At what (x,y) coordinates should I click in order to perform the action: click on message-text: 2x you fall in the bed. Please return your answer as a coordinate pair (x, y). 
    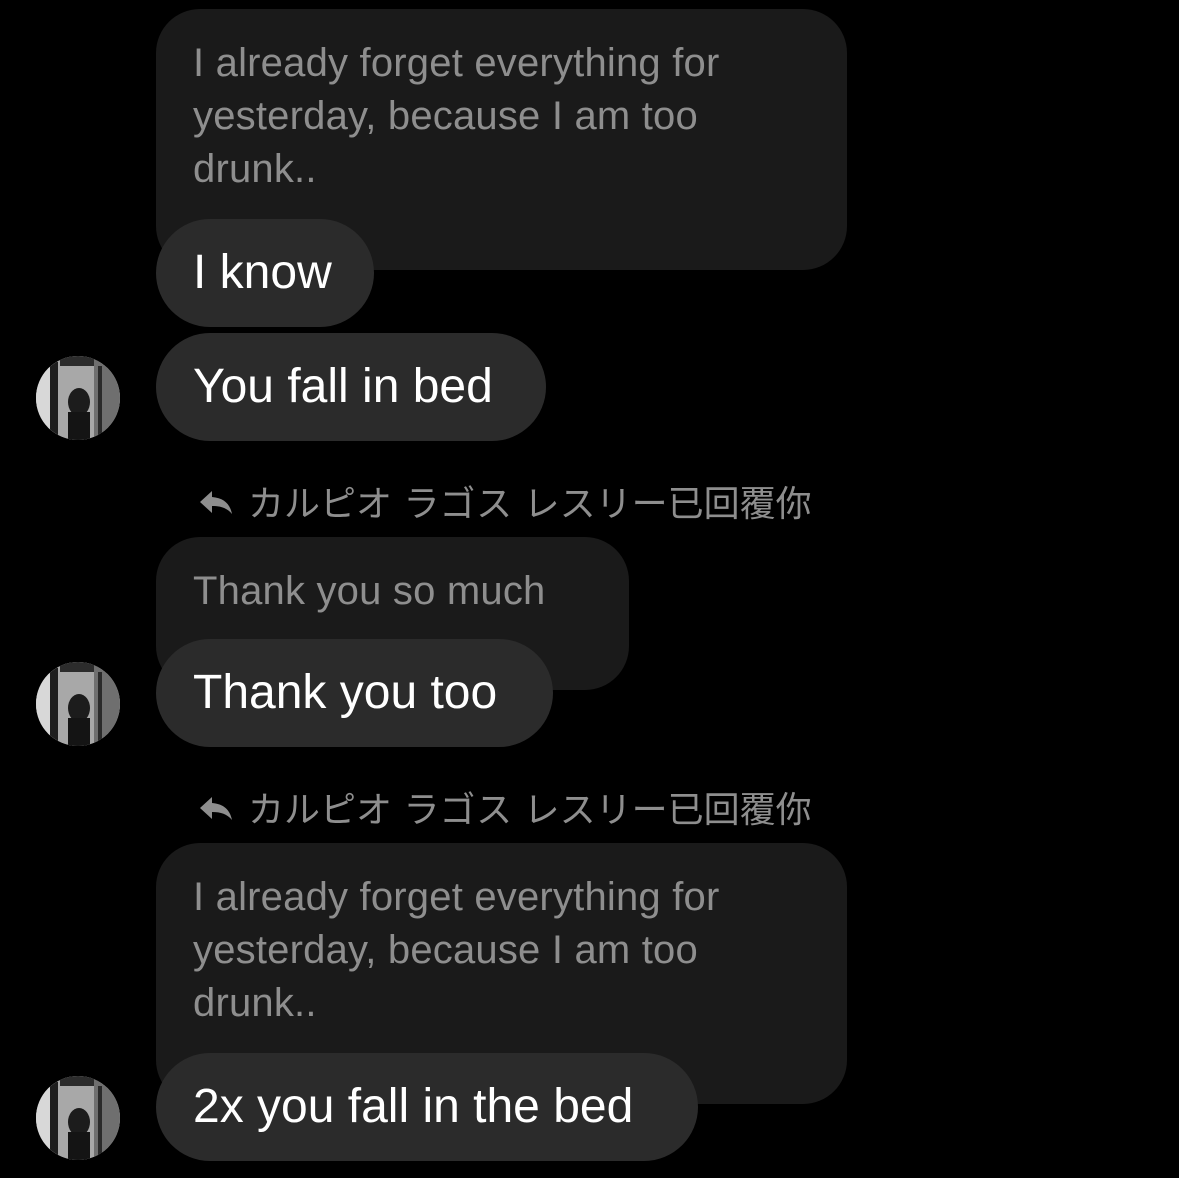
    Looking at the image, I should click on (413, 1106).